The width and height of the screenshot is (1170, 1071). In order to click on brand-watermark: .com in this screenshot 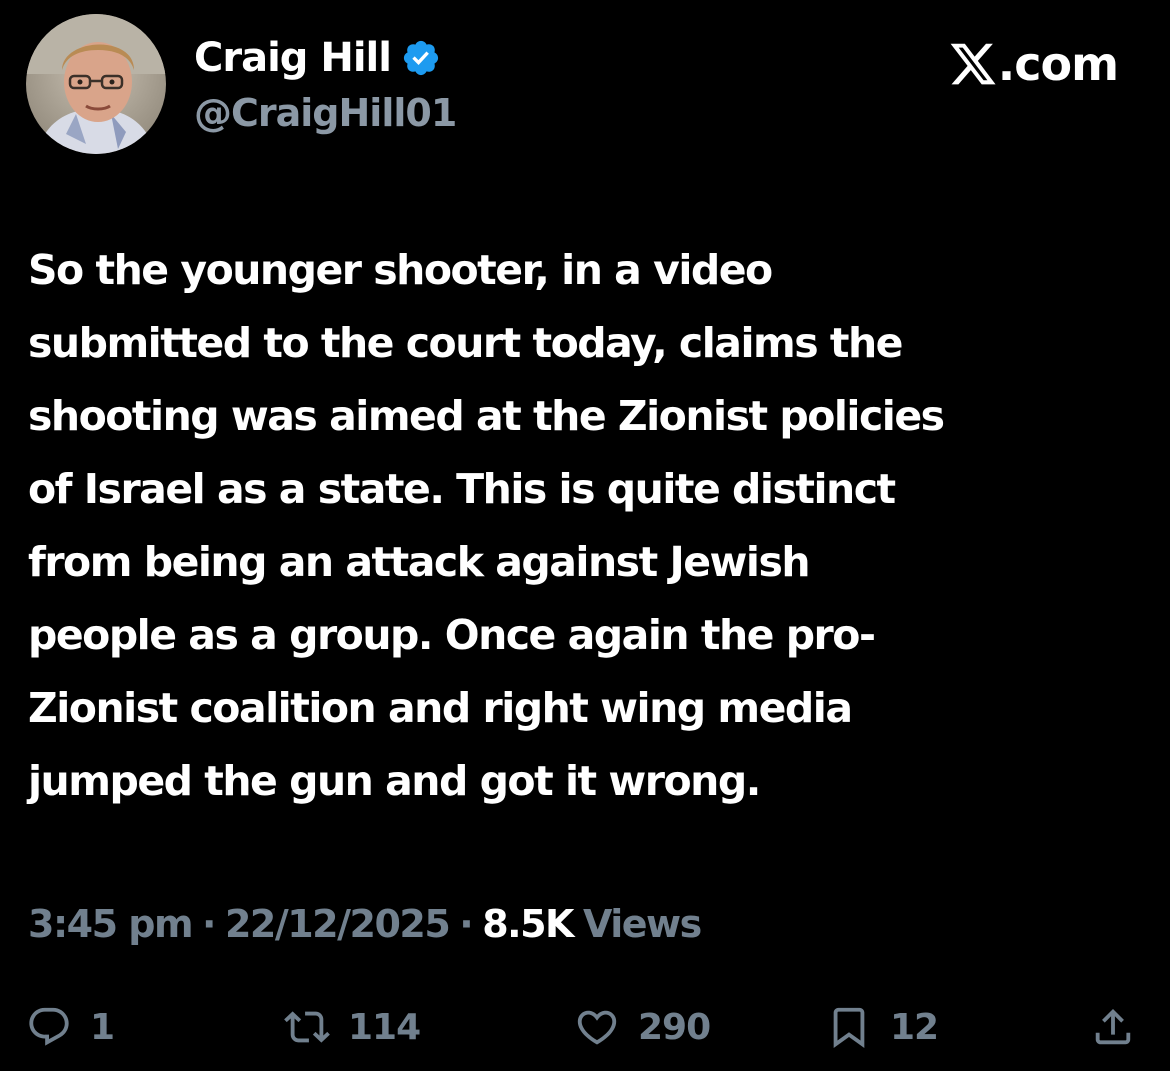, I will do `click(1033, 64)`.